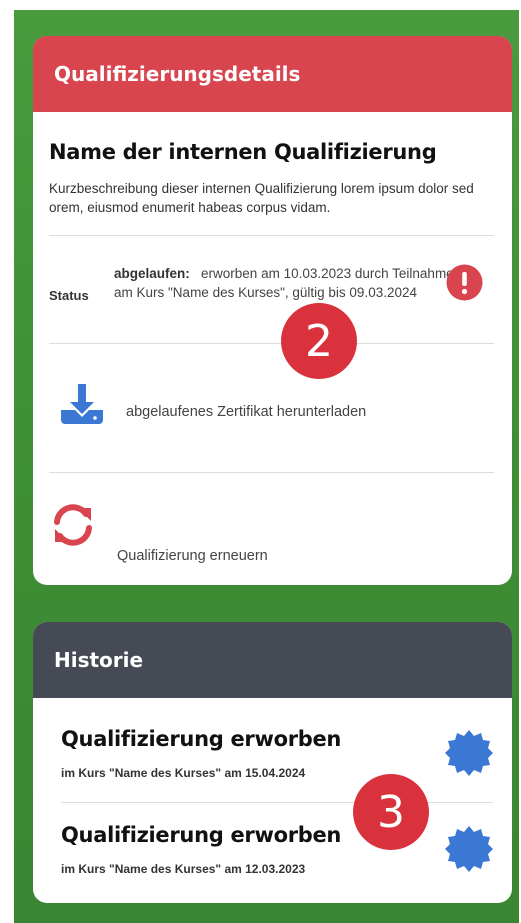 The height and width of the screenshot is (923, 521). What do you see at coordinates (243, 152) in the screenshot?
I see `qualification-title: Name der internen Qualifizierung` at bounding box center [243, 152].